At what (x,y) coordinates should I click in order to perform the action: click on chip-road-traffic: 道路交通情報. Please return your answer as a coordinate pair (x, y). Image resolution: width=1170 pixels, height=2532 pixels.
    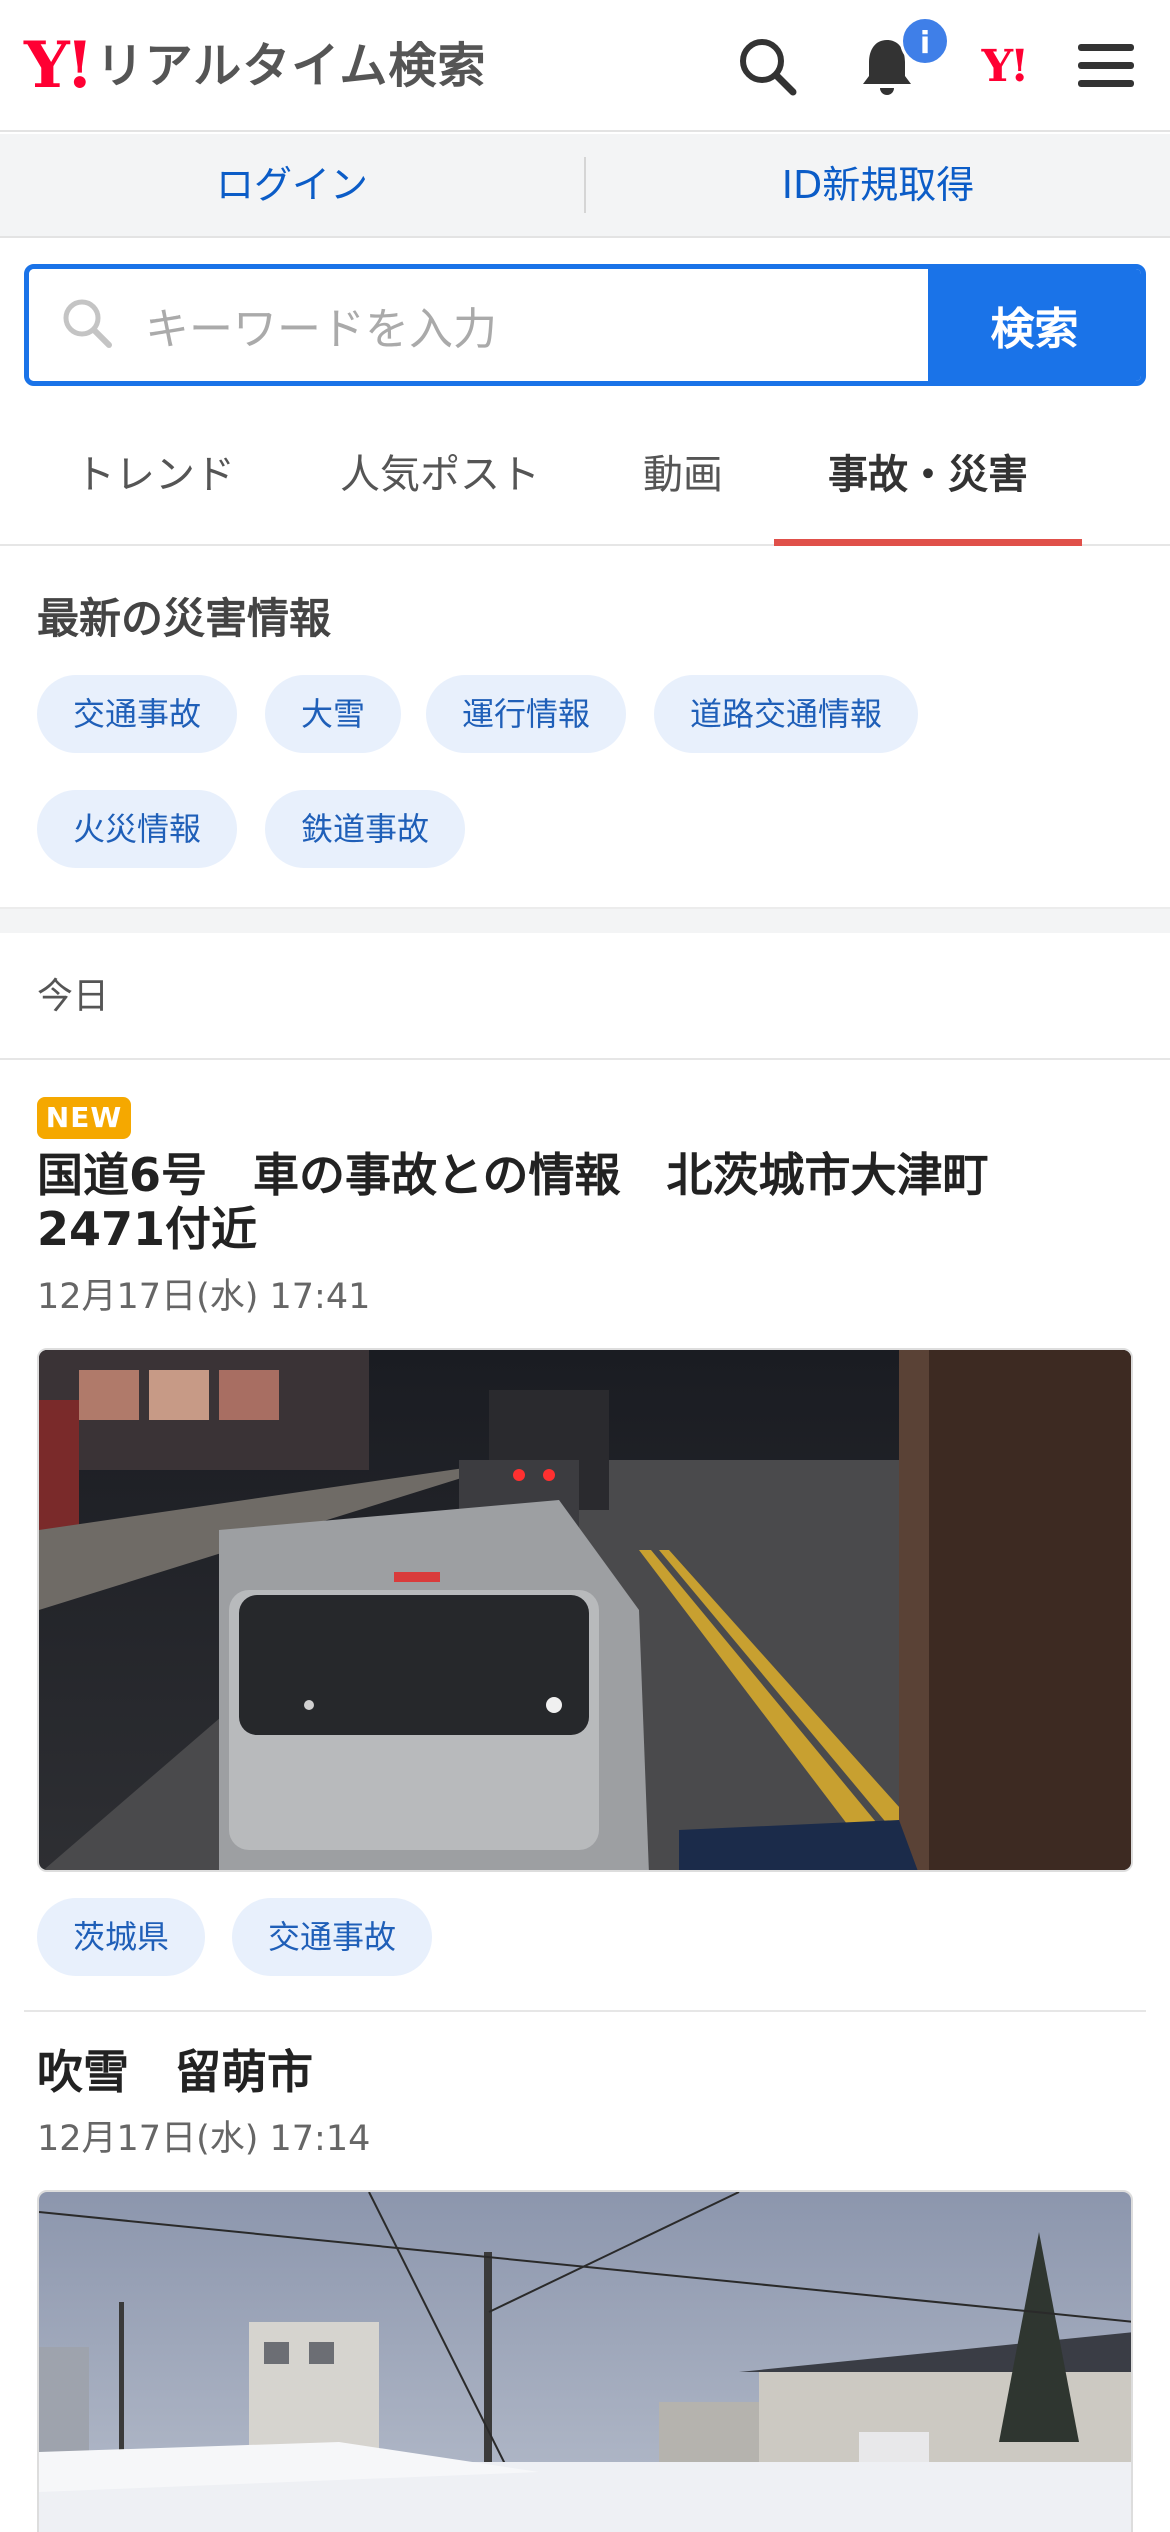
    Looking at the image, I should click on (786, 714).